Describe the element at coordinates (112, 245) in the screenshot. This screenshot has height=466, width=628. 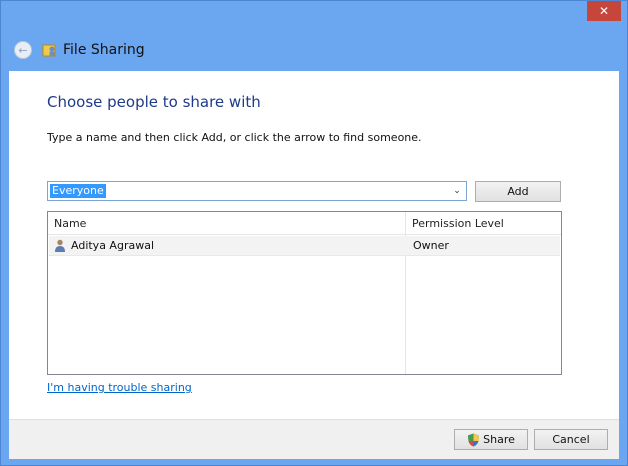
I see `row-name: Aditya Agrawal` at that location.